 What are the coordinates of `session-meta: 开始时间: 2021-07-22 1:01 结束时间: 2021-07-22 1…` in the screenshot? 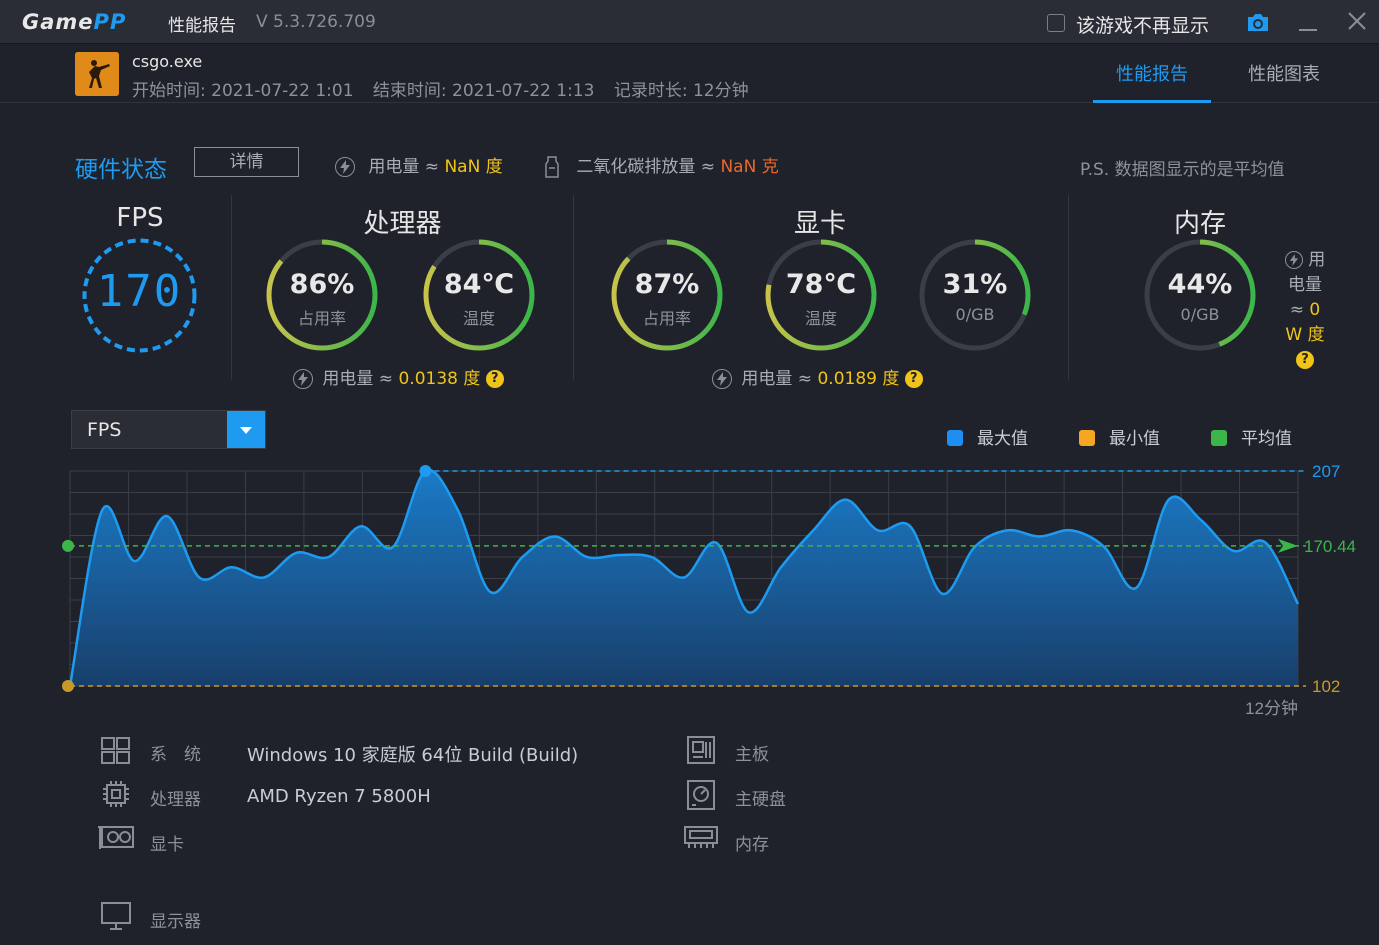 It's located at (447, 88).